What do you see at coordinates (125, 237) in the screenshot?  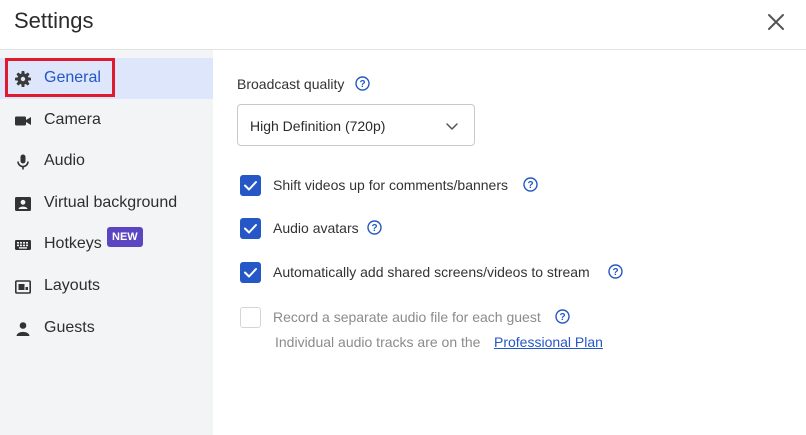 I see `new-badge: NEW` at bounding box center [125, 237].